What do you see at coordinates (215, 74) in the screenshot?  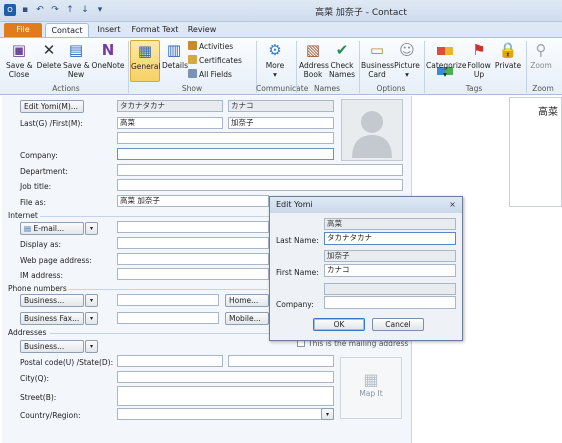 I see `all-fields-label: All Fields` at bounding box center [215, 74].